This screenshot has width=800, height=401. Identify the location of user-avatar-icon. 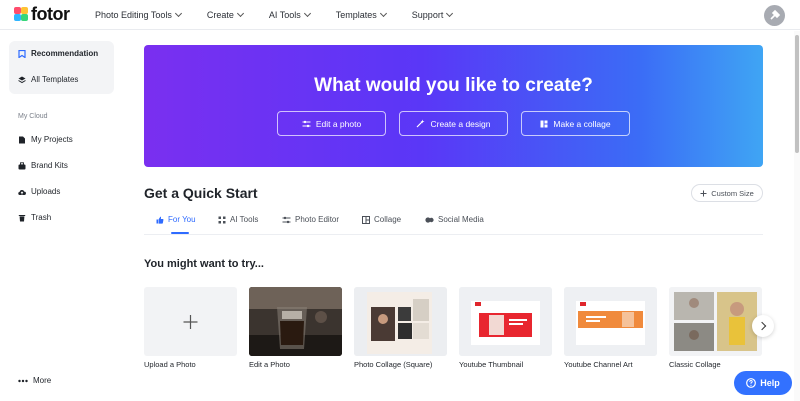
(775, 14).